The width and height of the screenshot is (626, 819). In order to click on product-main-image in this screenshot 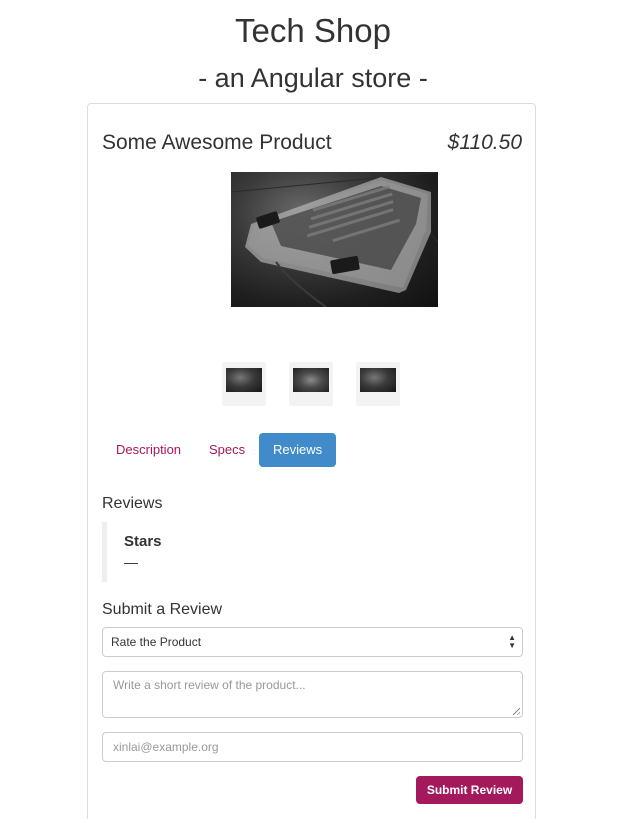, I will do `click(334, 239)`.